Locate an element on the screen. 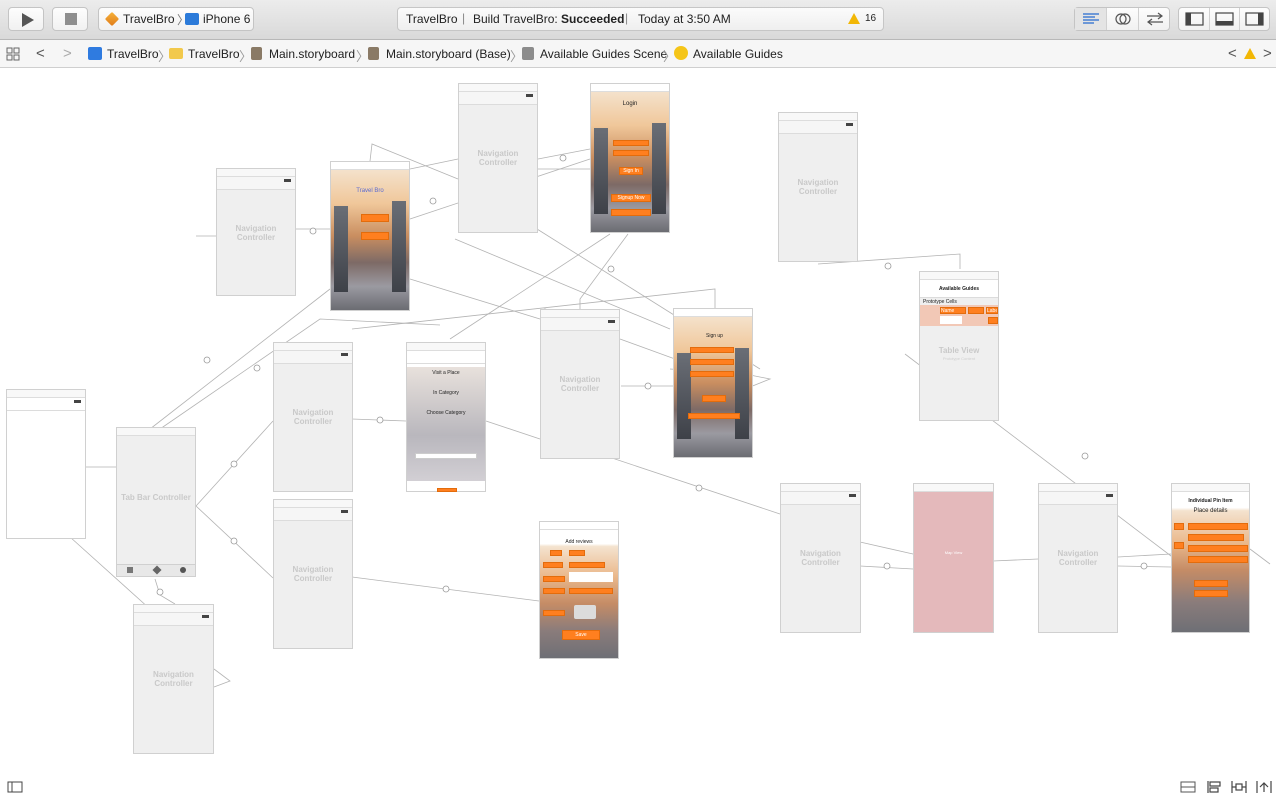 This screenshot has height=800, width=1276. stop-button is located at coordinates (70, 19).